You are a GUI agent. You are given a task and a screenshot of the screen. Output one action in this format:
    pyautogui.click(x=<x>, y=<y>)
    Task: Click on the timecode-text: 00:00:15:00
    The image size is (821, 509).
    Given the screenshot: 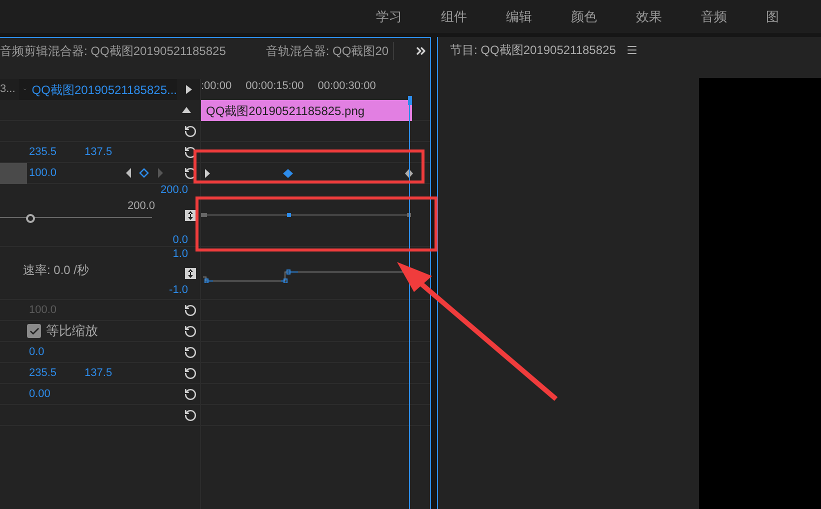 What is the action you would take?
    pyautogui.click(x=275, y=86)
    